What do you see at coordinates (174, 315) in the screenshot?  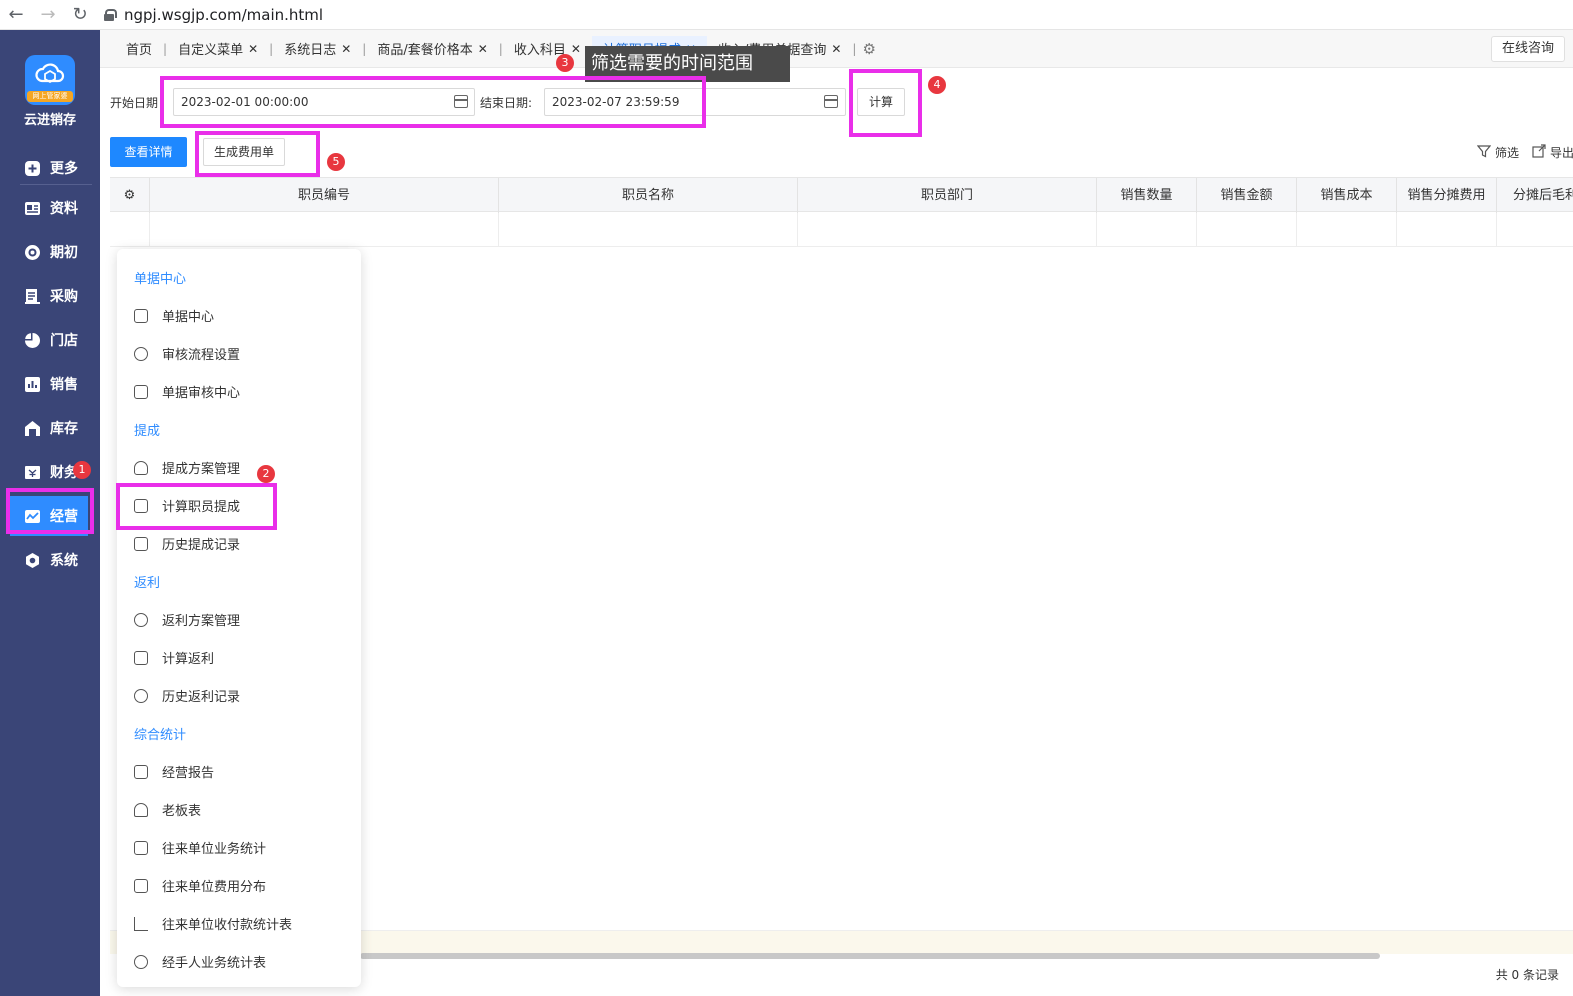 I see `menu-item-doc-center: 单据中心` at bounding box center [174, 315].